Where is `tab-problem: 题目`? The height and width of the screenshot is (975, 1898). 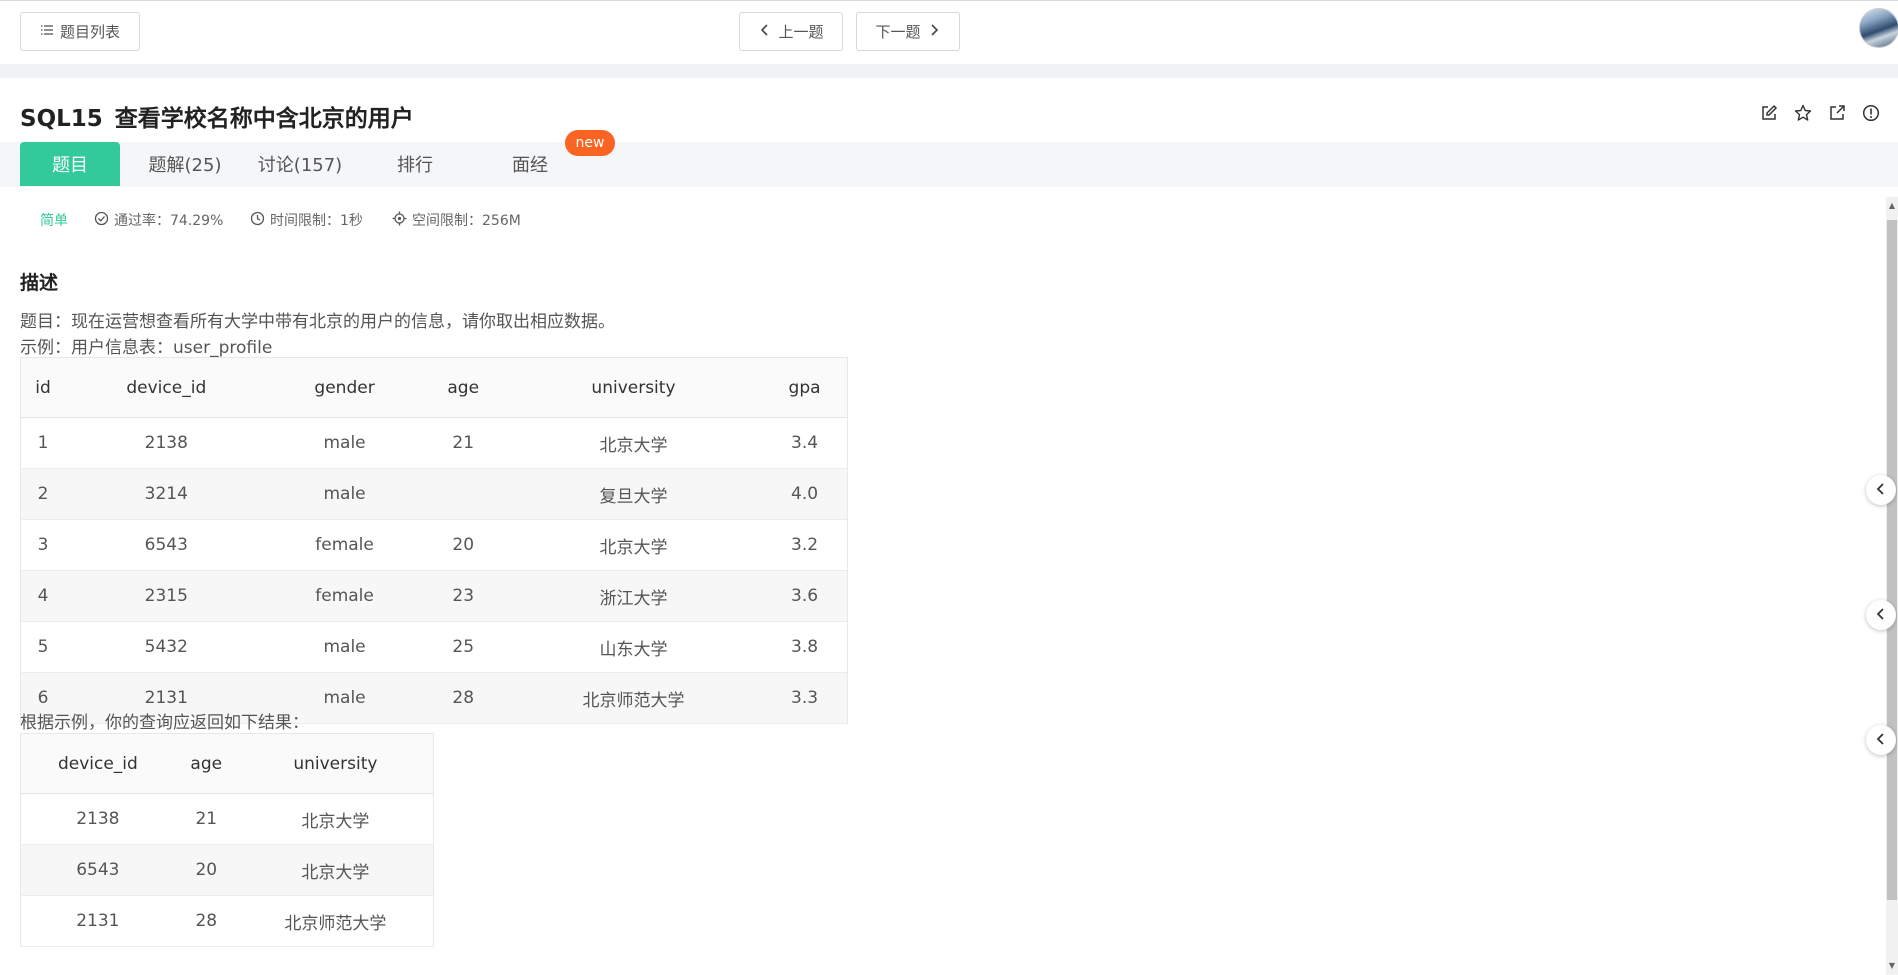
tab-problem: 题目 is located at coordinates (70, 164).